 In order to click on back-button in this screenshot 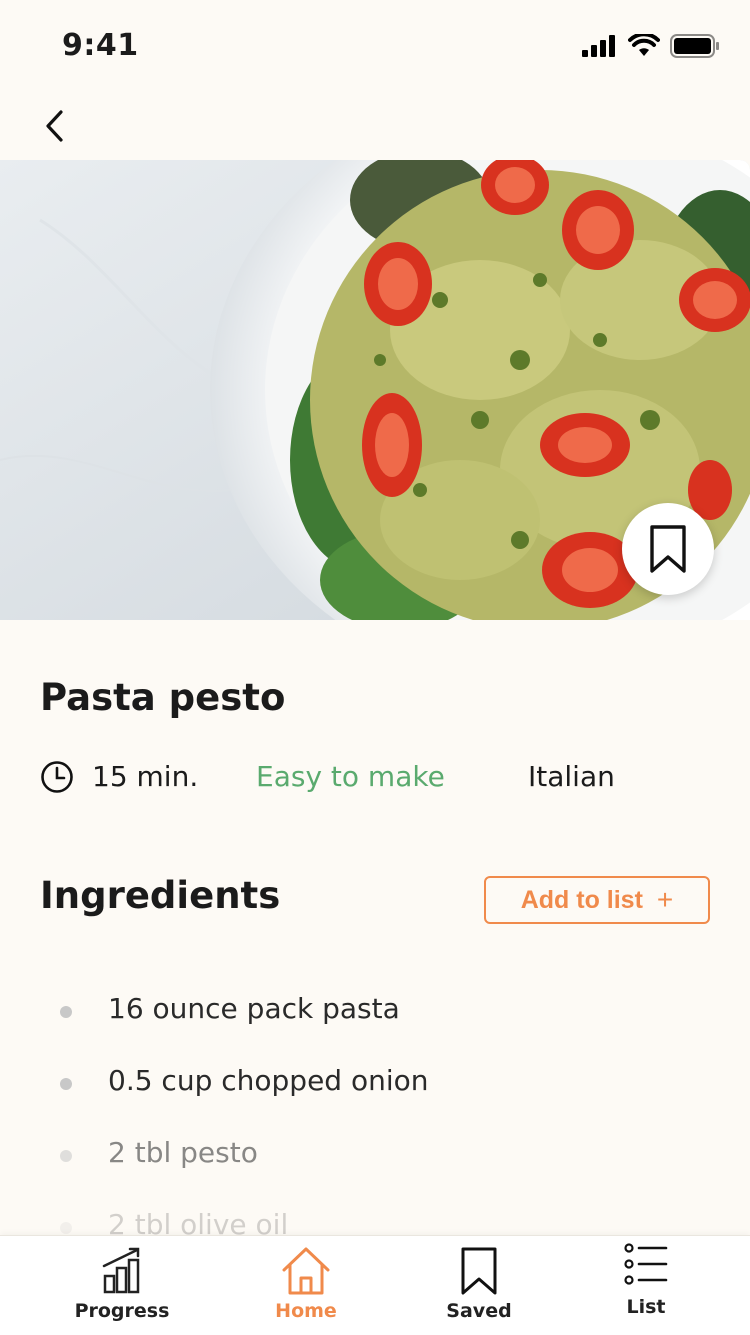, I will do `click(54, 126)`.